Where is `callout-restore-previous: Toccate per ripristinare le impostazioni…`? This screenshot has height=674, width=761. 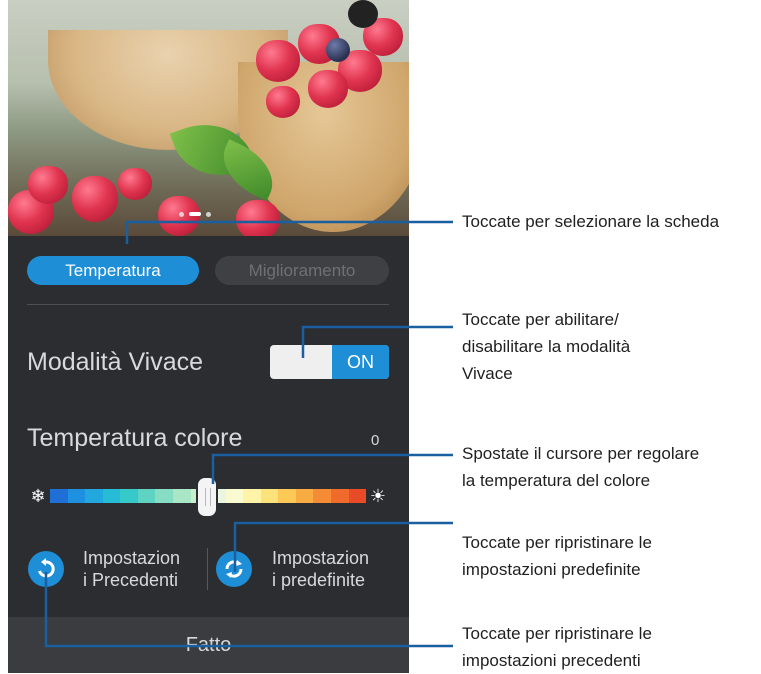
callout-restore-previous: Toccate per ripristinare le impostazioni… is located at coordinates (557, 647).